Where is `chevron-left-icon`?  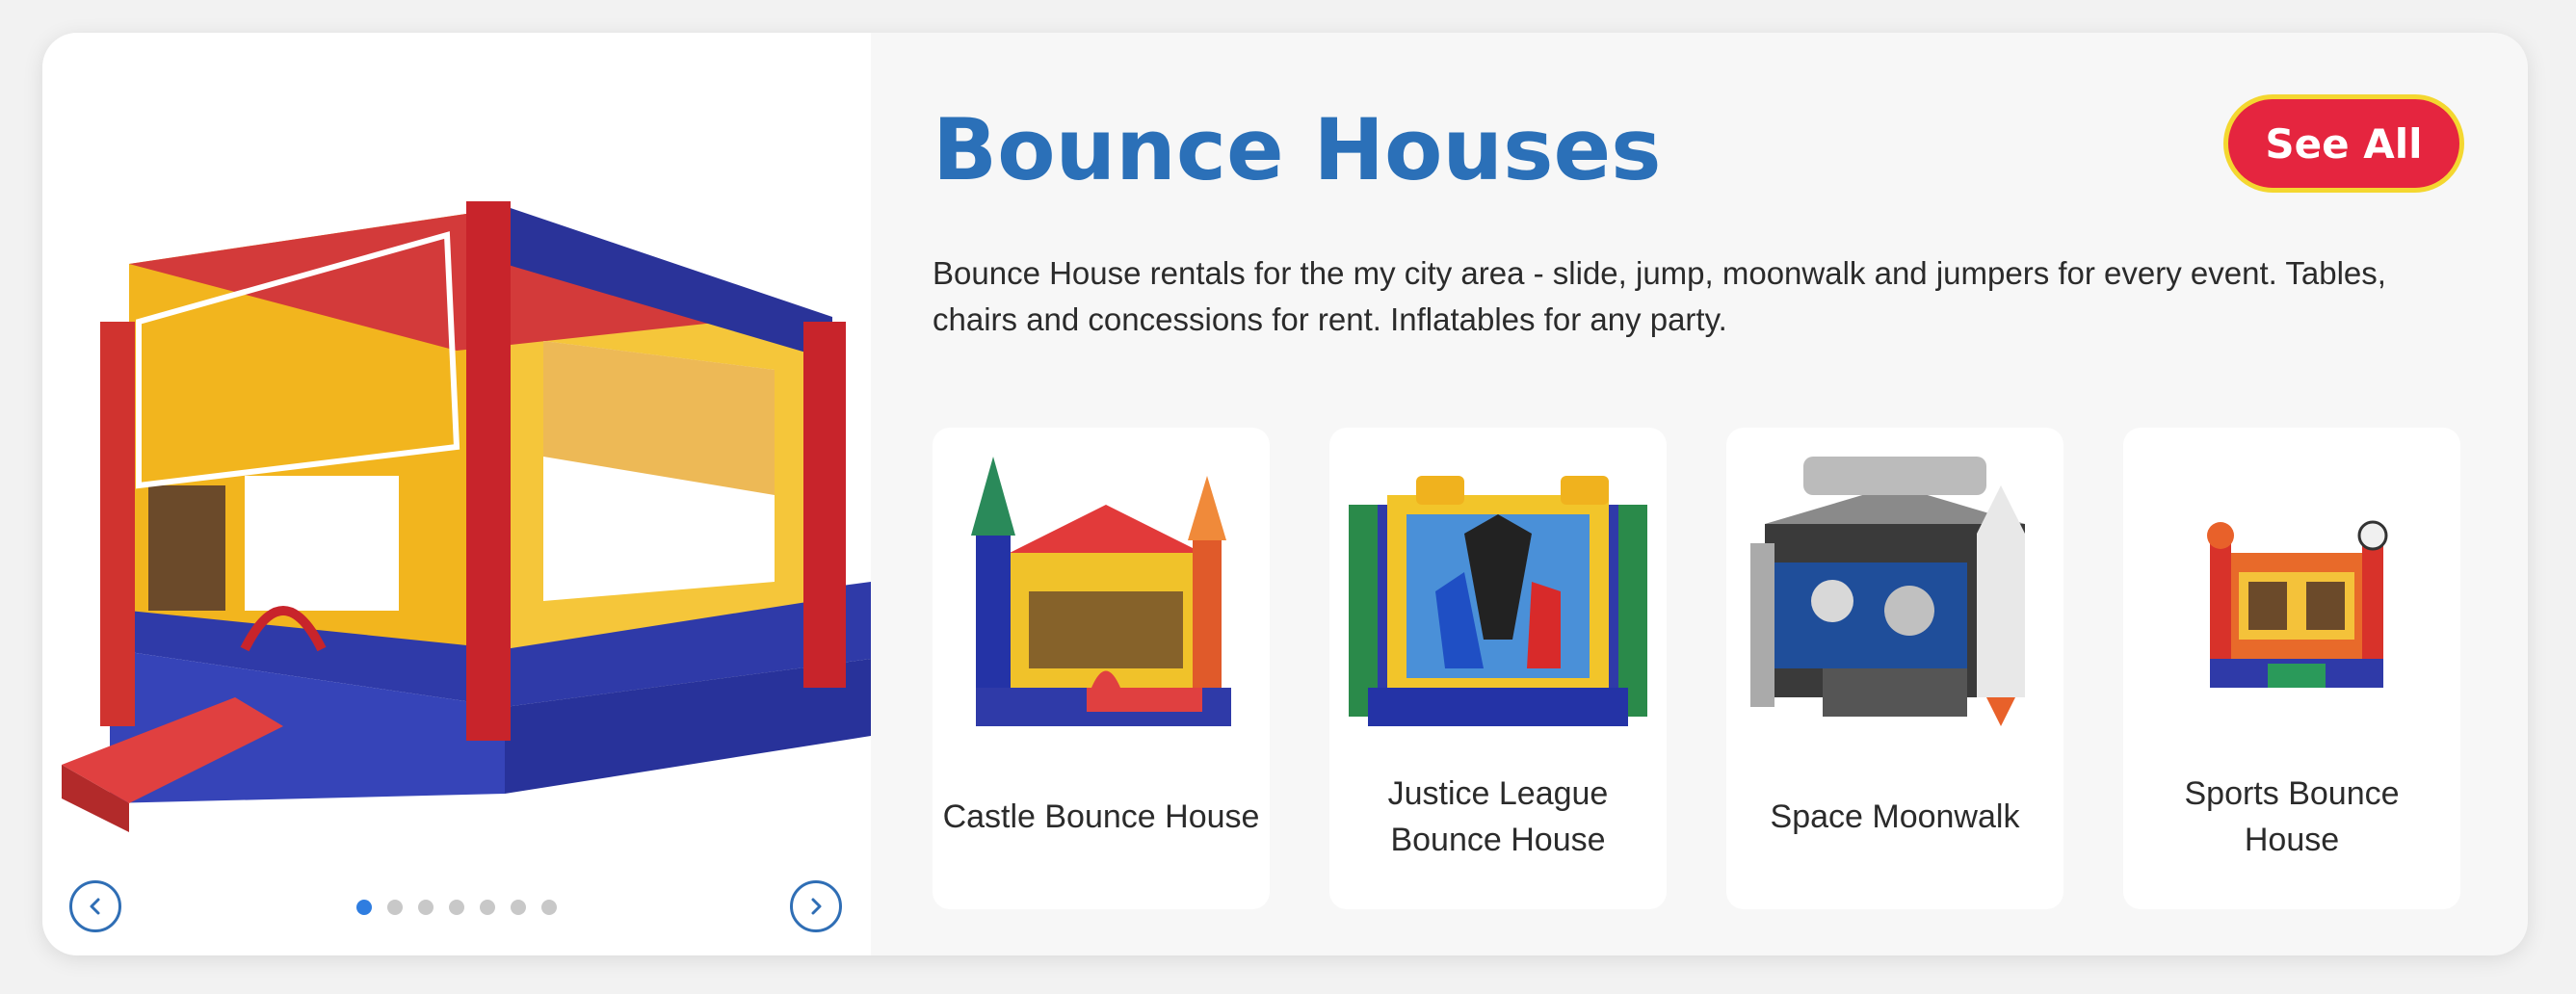
chevron-left-icon is located at coordinates (95, 906).